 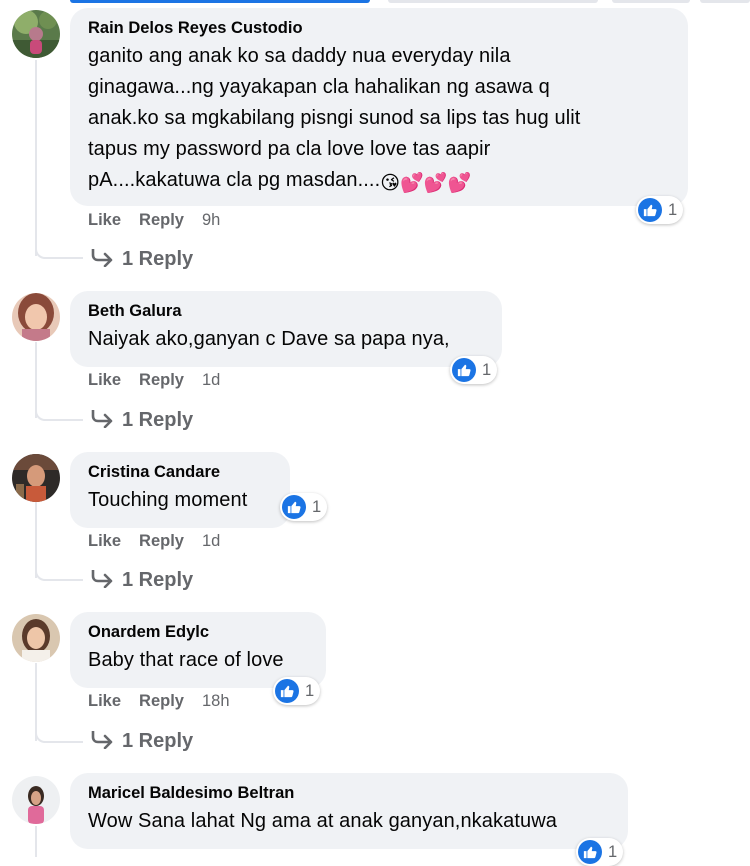 I want to click on comment-bubble: Cristina Candare Touching moment, so click(x=180, y=490).